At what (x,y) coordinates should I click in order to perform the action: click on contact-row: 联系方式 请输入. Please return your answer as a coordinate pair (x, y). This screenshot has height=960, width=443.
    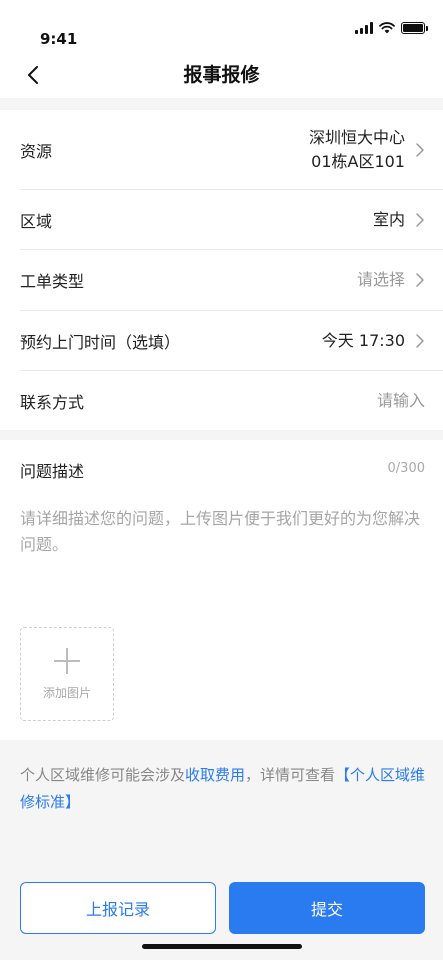
    Looking at the image, I should click on (231, 400).